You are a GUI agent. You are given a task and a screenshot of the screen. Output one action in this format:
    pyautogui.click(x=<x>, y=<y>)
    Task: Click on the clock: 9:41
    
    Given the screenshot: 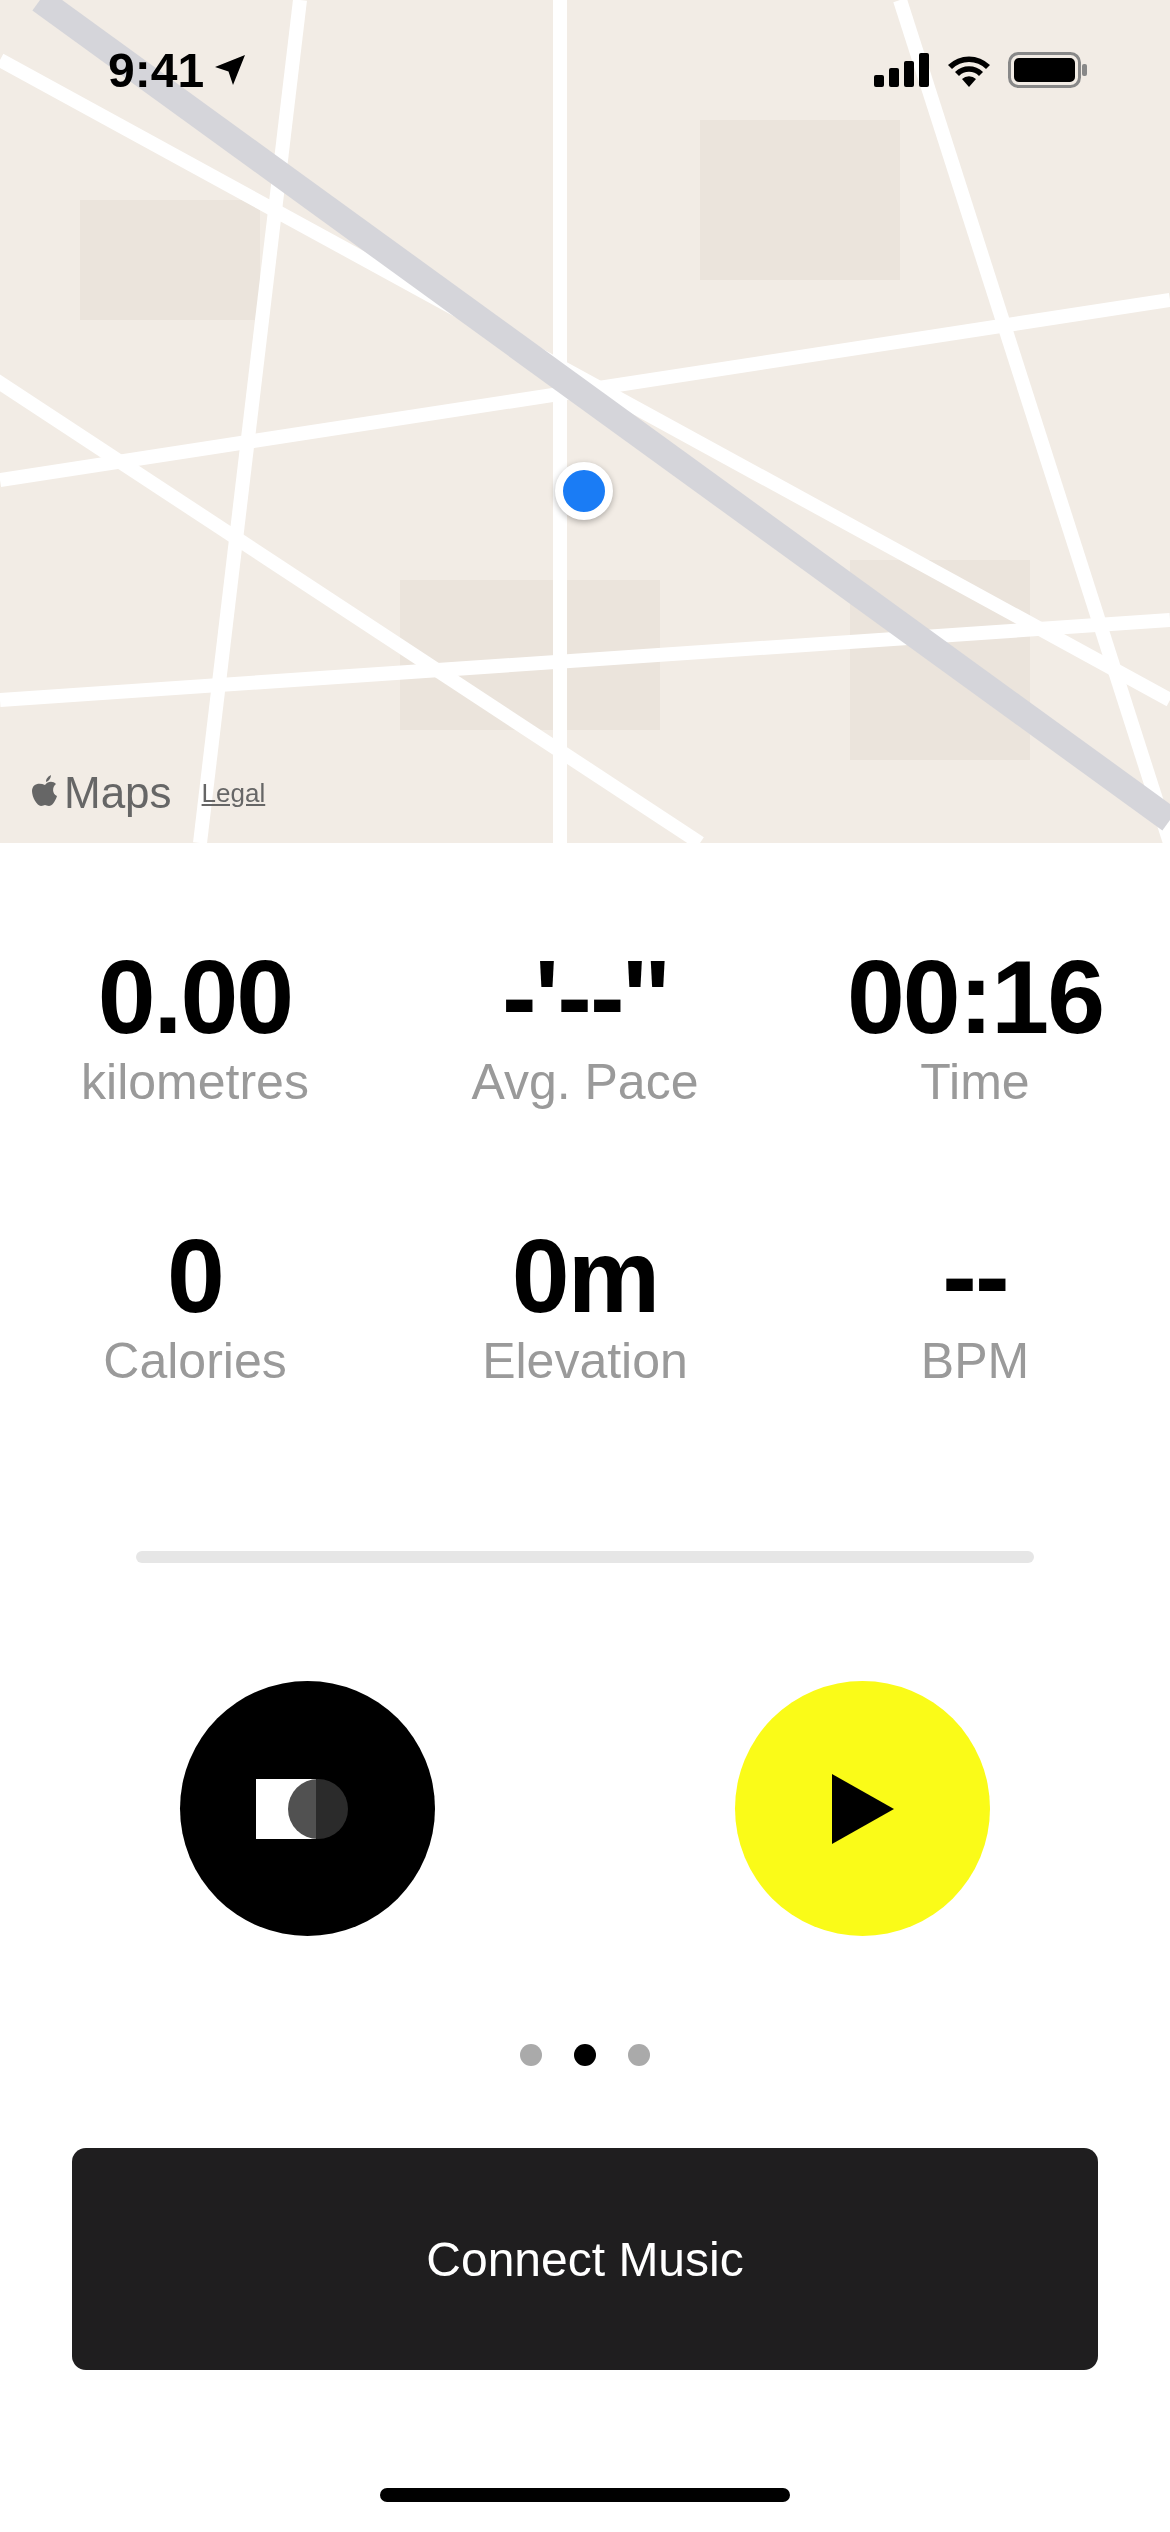 What is the action you would take?
    pyautogui.click(x=156, y=70)
    